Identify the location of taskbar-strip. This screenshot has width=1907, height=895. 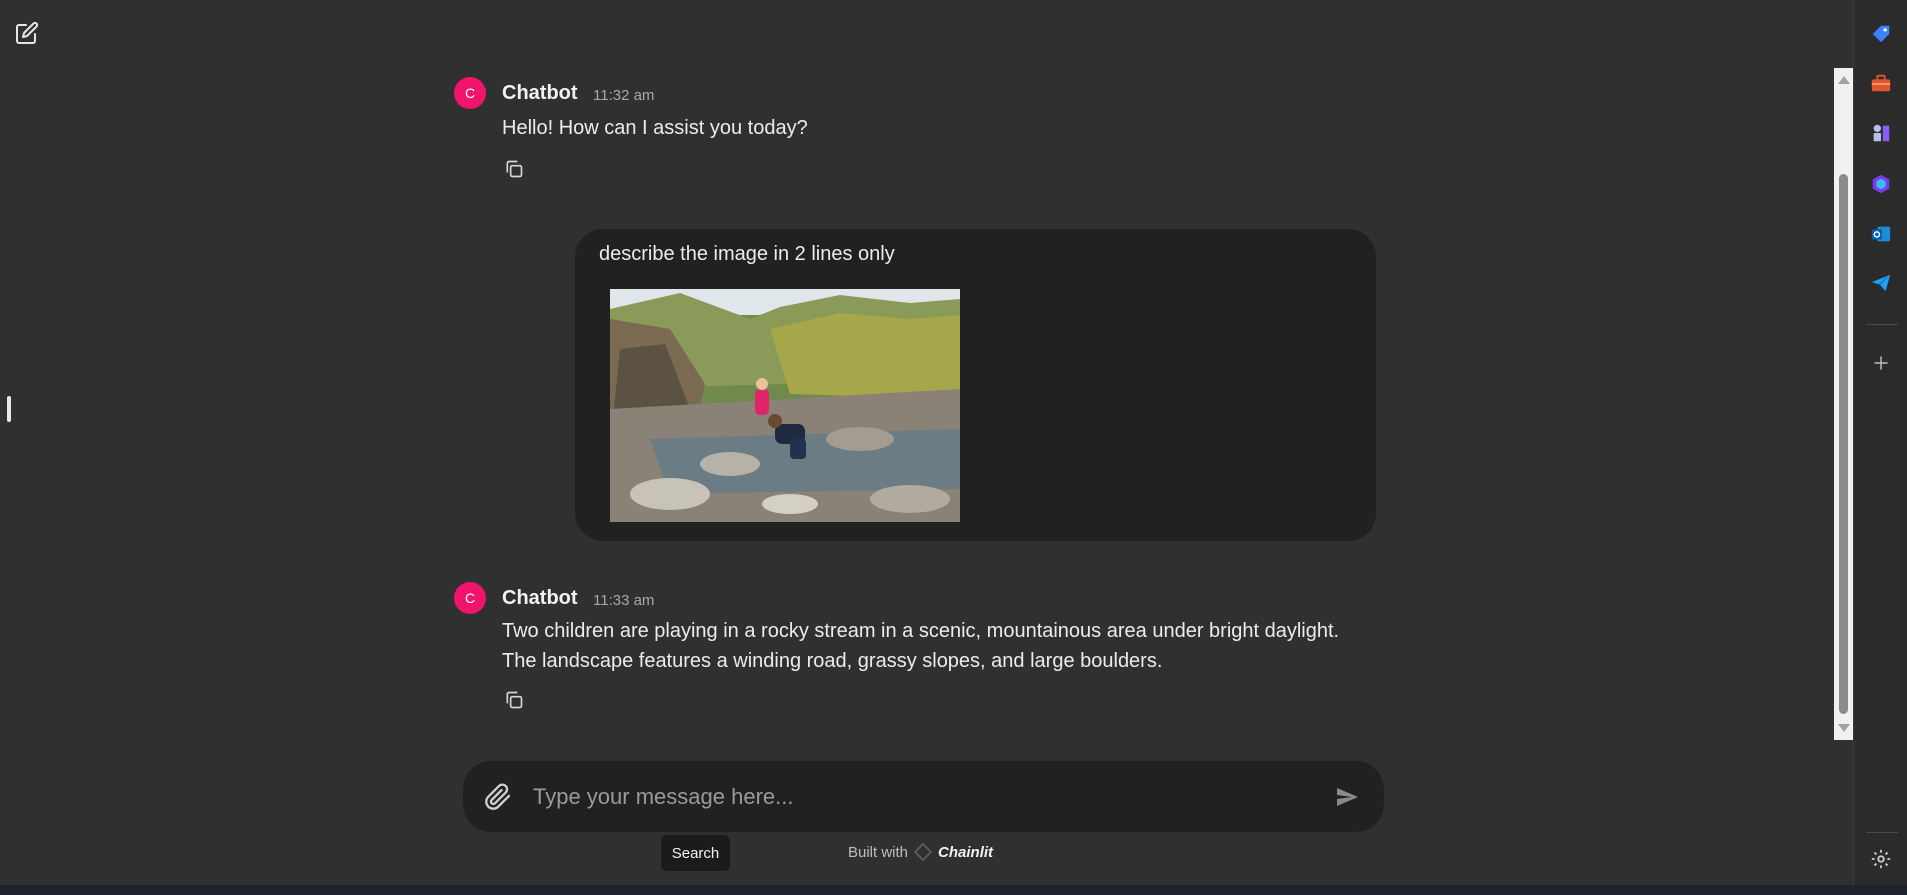
(953, 890).